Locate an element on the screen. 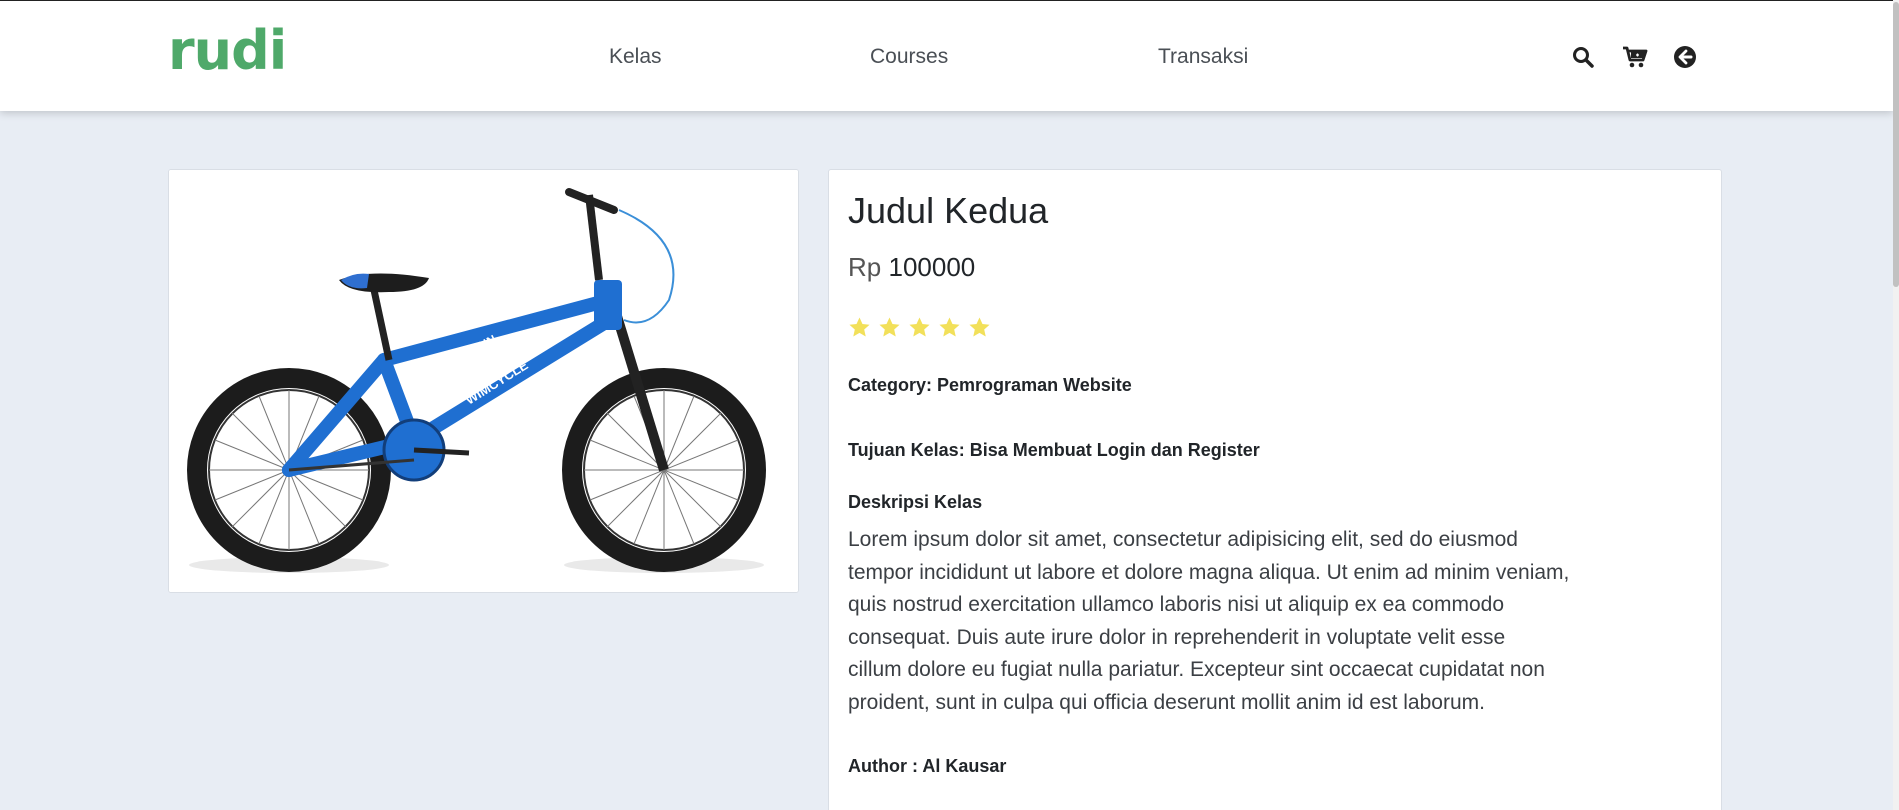 The width and height of the screenshot is (1899, 810). page-scrollbar is located at coordinates (1896, 405).